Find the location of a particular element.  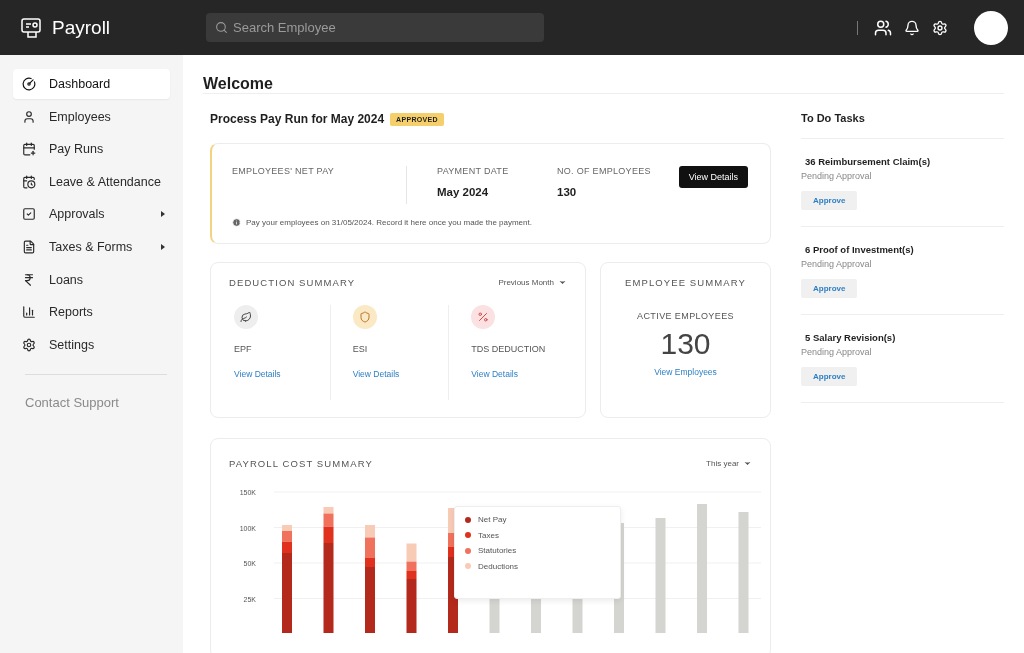

receipt-logo-icon is located at coordinates (32, 27).